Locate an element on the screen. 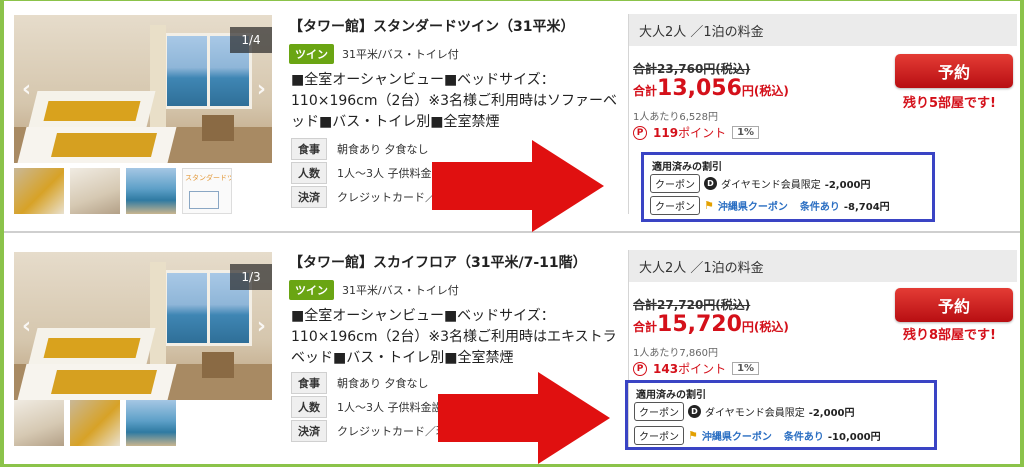 The height and width of the screenshot is (467, 1024). points-row: P 119ポイント 1% is located at coordinates (696, 132).